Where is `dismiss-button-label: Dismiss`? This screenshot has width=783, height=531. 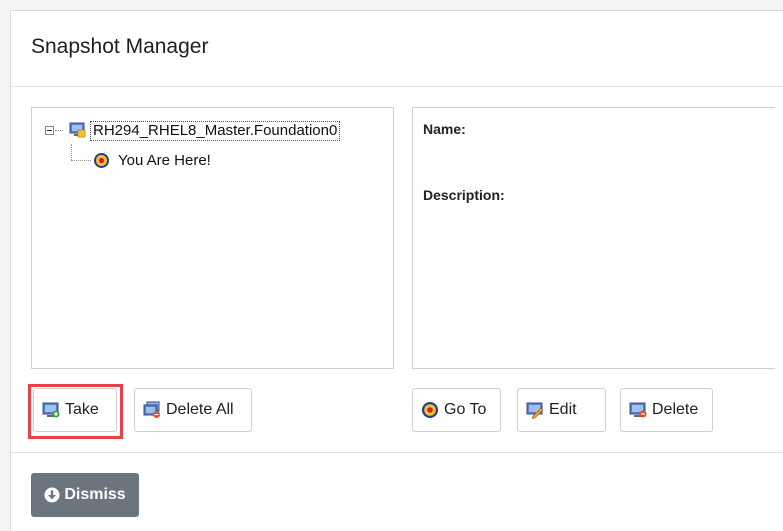 dismiss-button-label: Dismiss is located at coordinates (95, 494).